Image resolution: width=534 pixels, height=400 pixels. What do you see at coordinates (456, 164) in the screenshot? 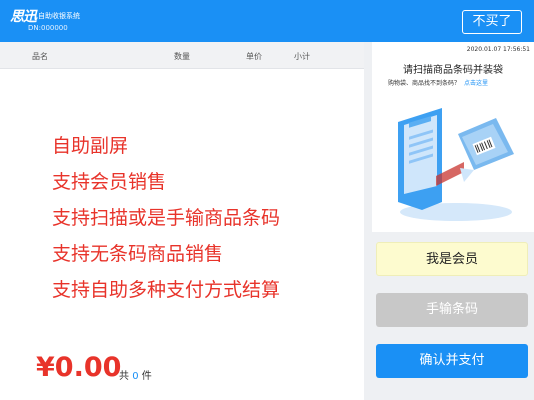
I see `scanner-illustration-icon` at bounding box center [456, 164].